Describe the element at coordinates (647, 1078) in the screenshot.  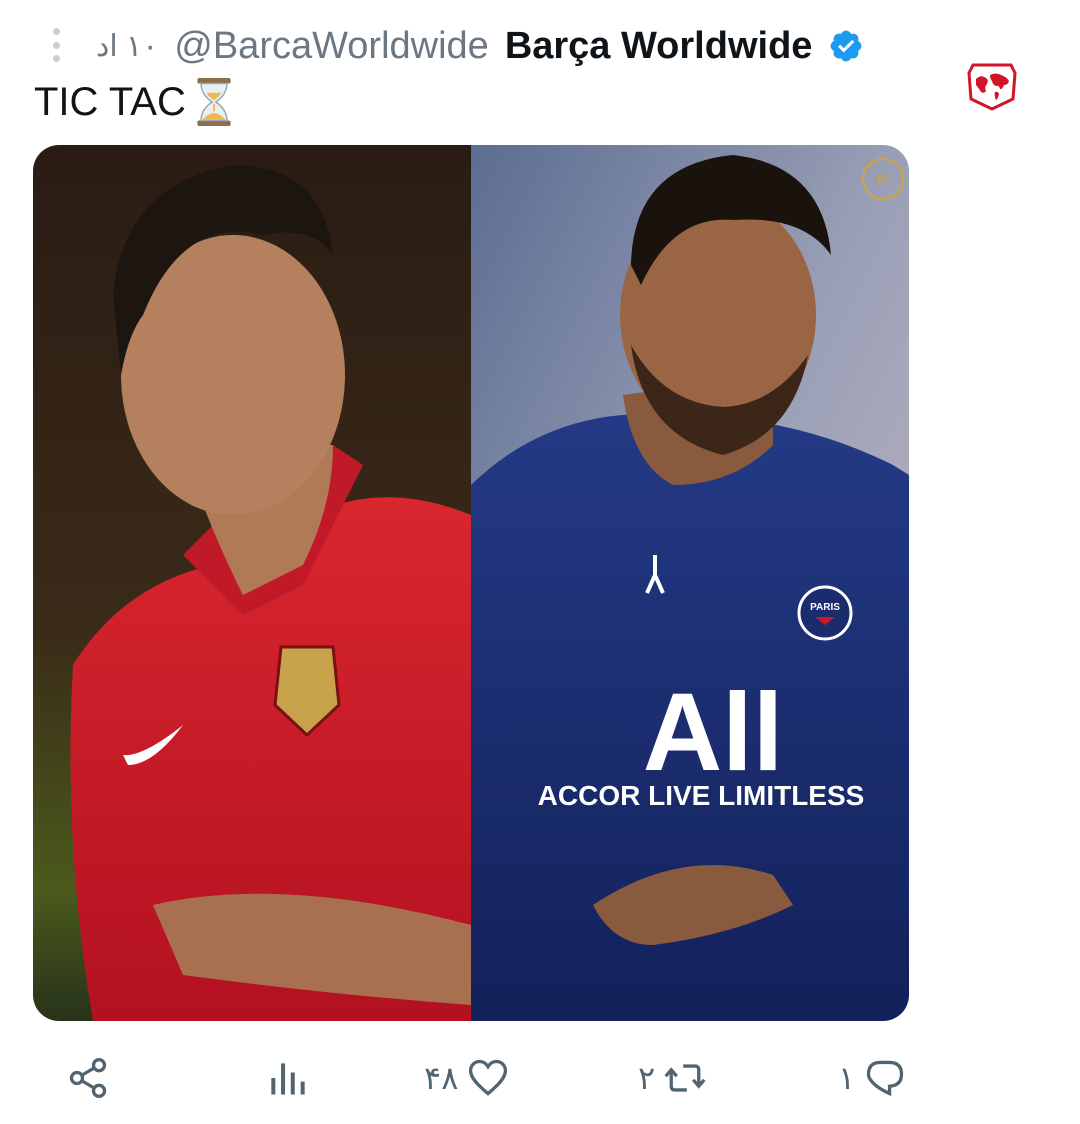
I see `retweet-count: ۲` at that location.